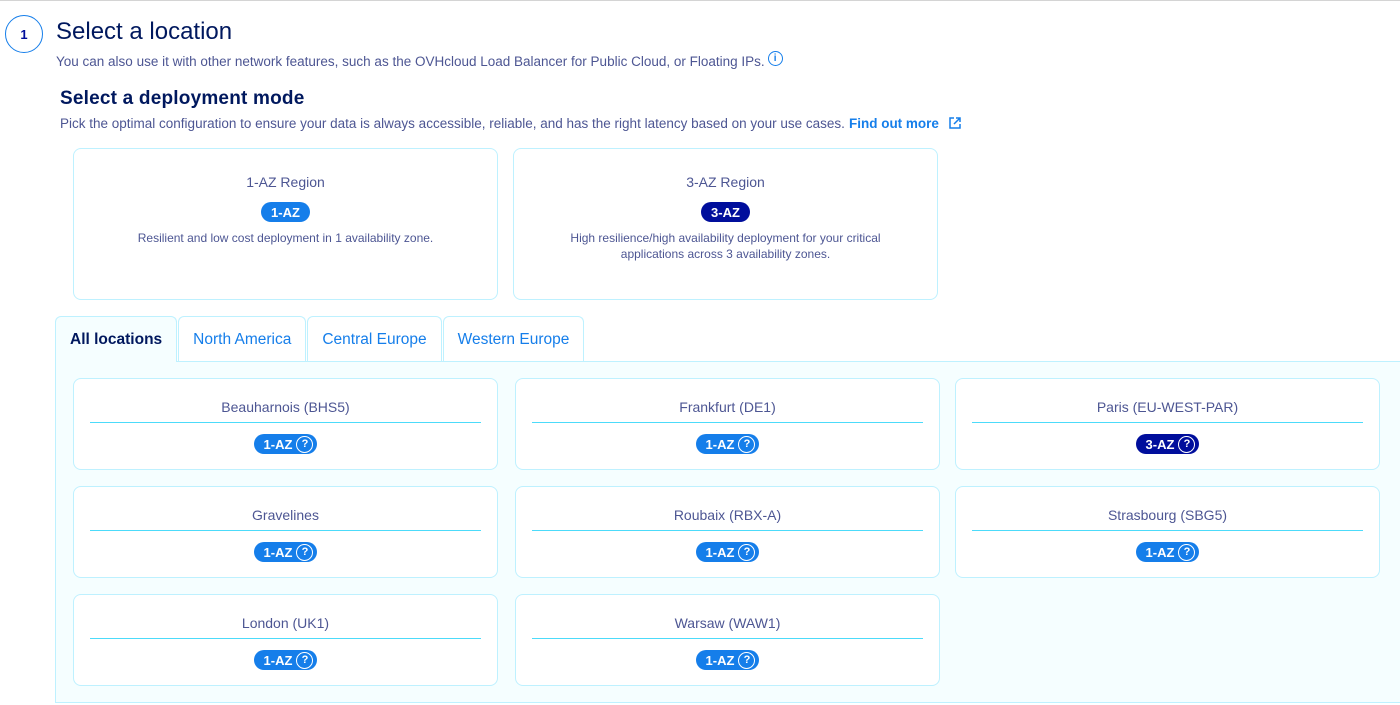  What do you see at coordinates (24, 34) in the screenshot?
I see `step-number-badge: 1` at bounding box center [24, 34].